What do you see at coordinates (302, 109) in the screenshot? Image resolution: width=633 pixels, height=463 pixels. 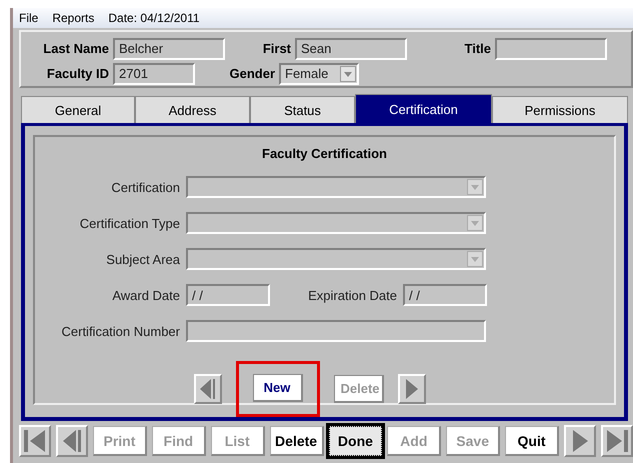 I see `tab: Status` at bounding box center [302, 109].